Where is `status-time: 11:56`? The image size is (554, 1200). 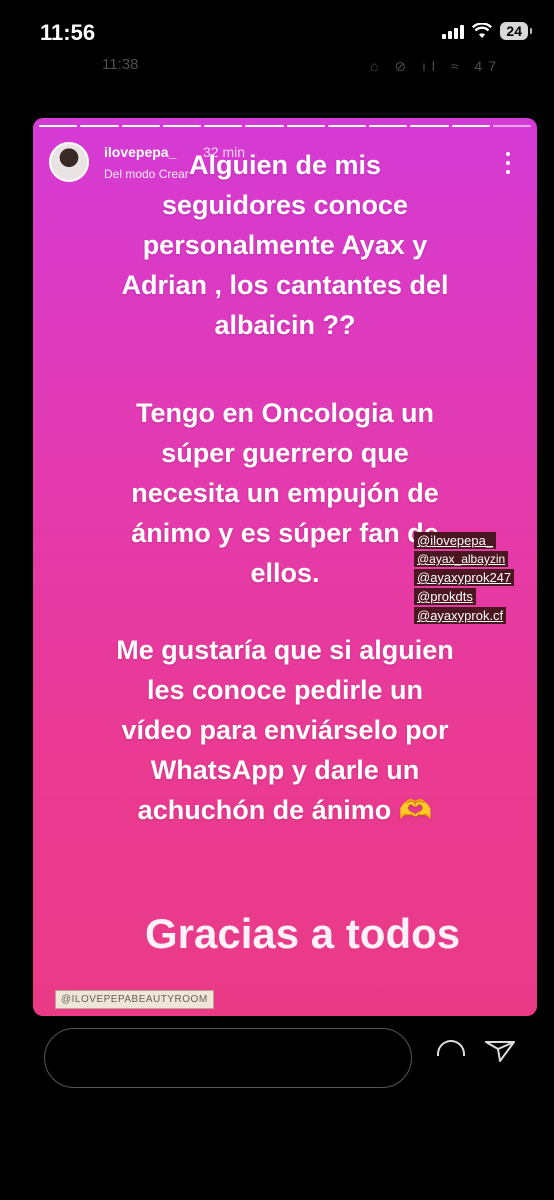
status-time: 11:56 is located at coordinates (68, 32).